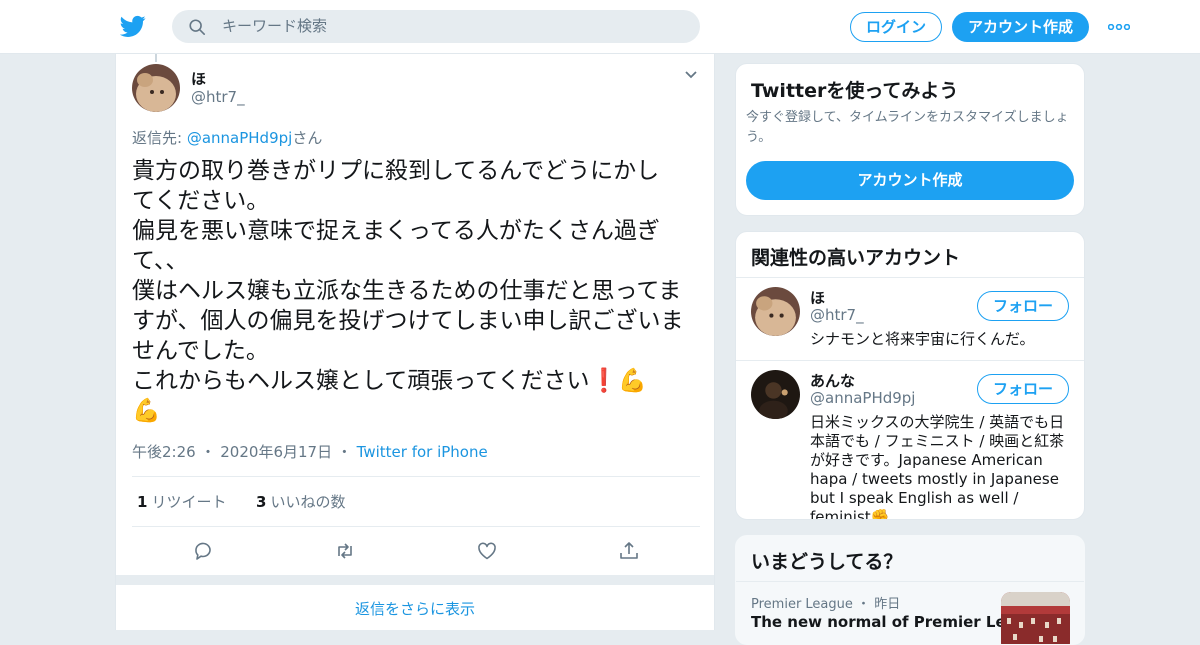  What do you see at coordinates (307, 138) in the screenshot?
I see `replying-suffix: さん` at bounding box center [307, 138].